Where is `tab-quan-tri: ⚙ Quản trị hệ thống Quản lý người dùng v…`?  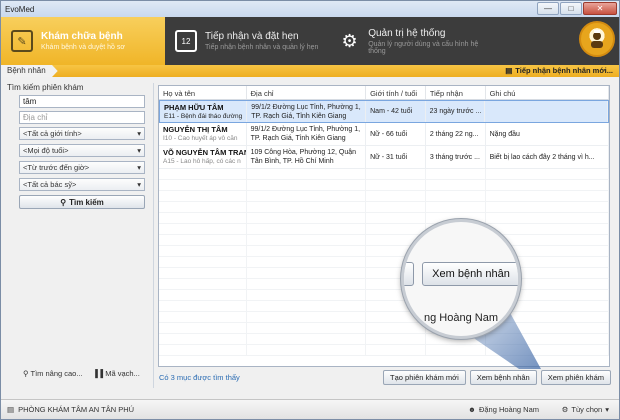
tab-quan-tri: ⚙ Quản trị hệ thống Quản lý người dùng v… is located at coordinates (411, 41).